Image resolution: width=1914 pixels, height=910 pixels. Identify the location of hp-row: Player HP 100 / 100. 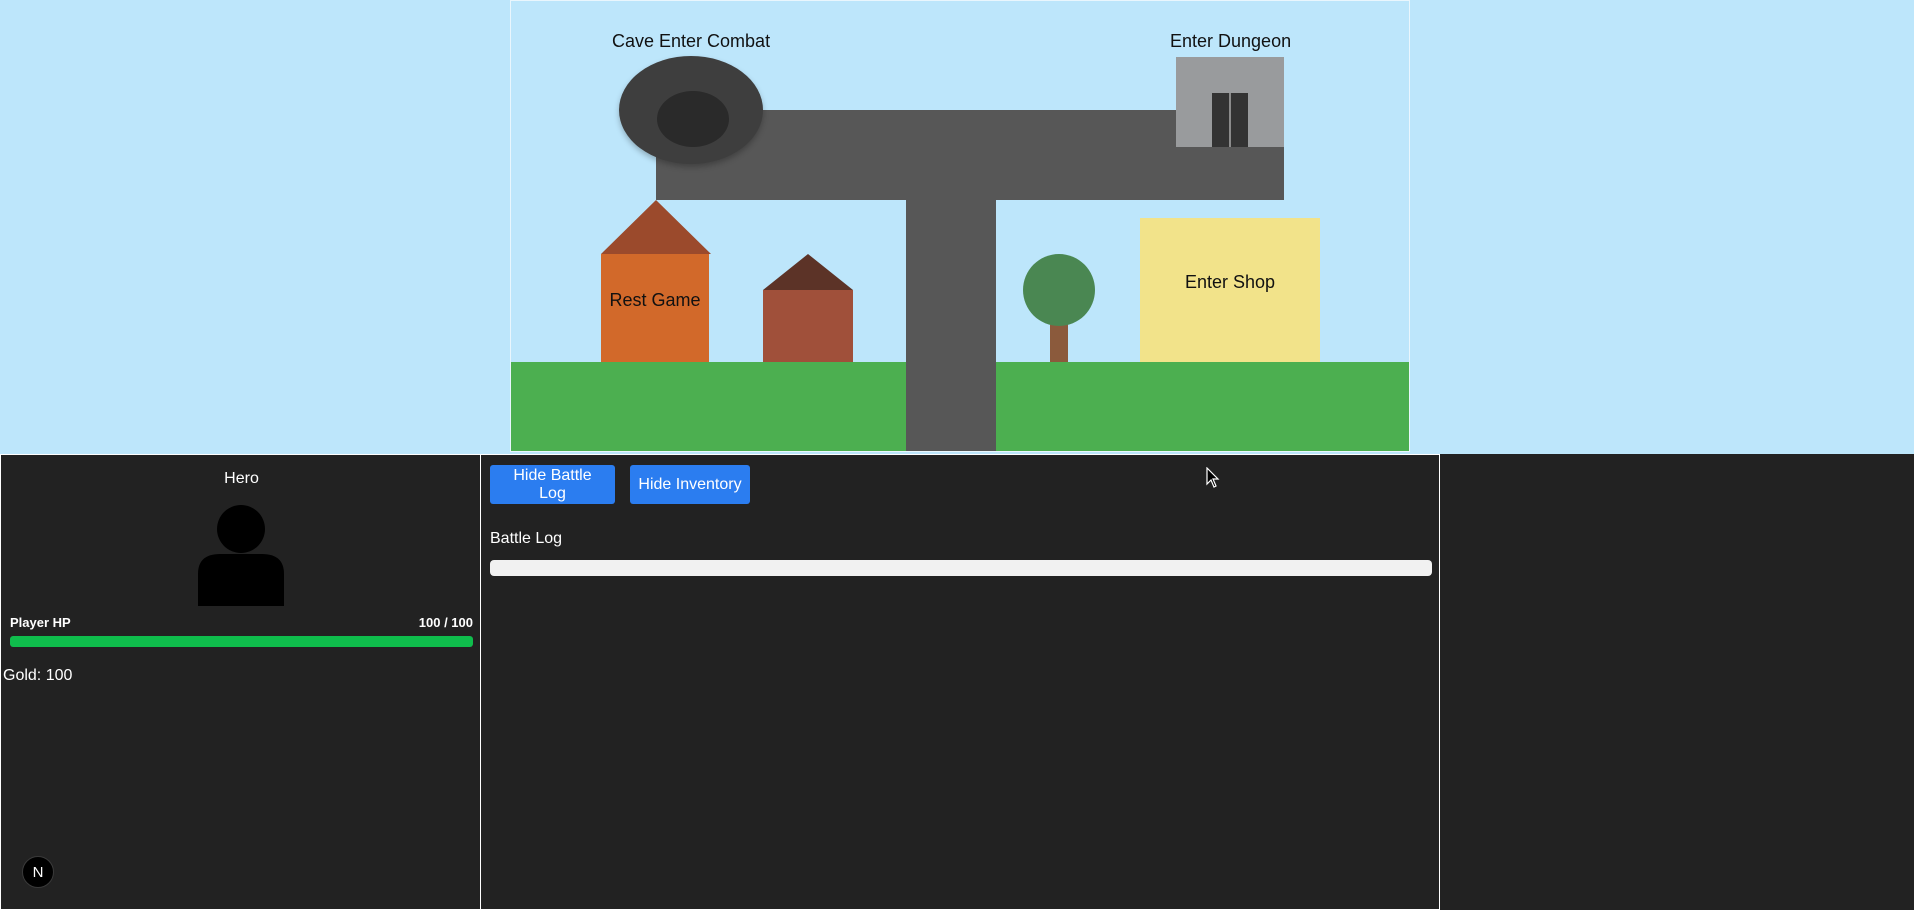
(241, 622).